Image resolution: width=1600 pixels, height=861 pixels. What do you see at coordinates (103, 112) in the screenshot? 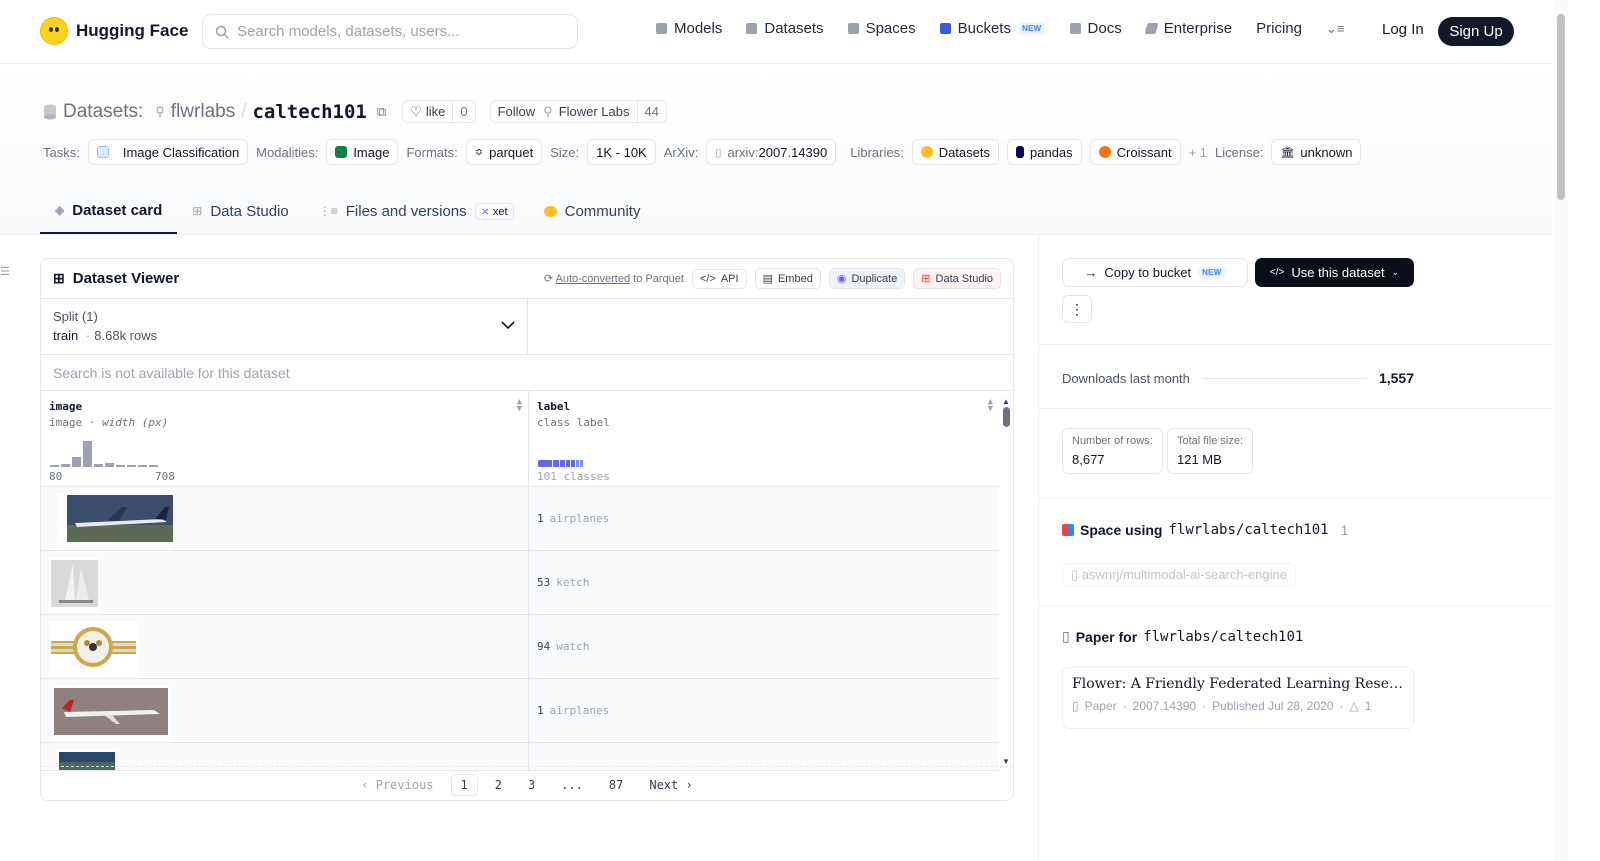
I see `datasets-label: Datasets:` at bounding box center [103, 112].